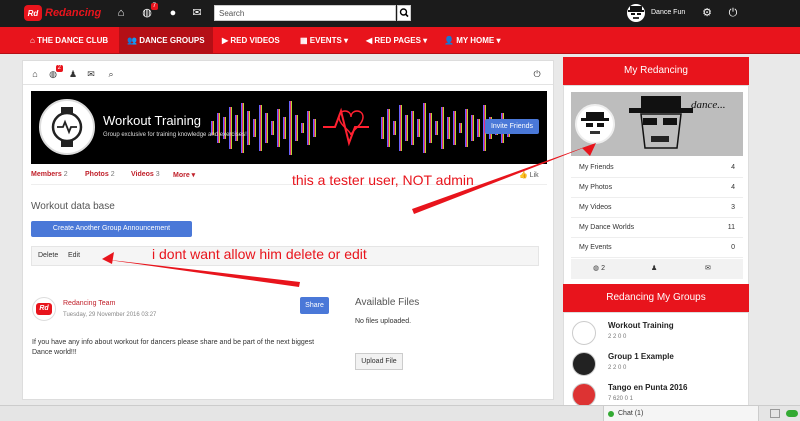  What do you see at coordinates (657, 188) in the screenshot?
I see `stat-row-photos: My Photos 4` at bounding box center [657, 188].